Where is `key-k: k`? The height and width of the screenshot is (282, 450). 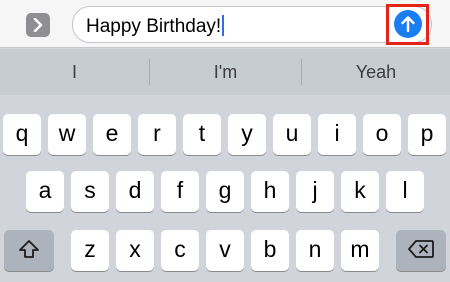 key-k: k is located at coordinates (360, 191).